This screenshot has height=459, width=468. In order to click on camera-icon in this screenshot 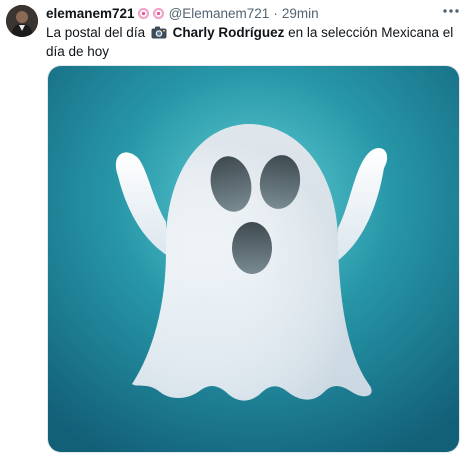, I will do `click(159, 32)`.